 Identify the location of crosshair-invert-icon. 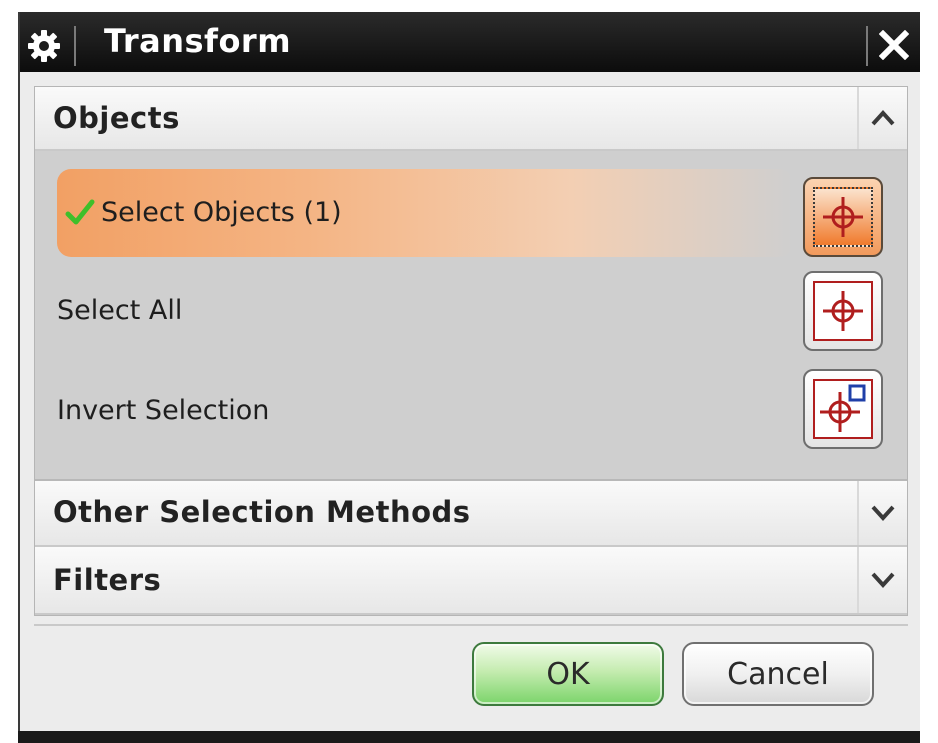
(843, 409).